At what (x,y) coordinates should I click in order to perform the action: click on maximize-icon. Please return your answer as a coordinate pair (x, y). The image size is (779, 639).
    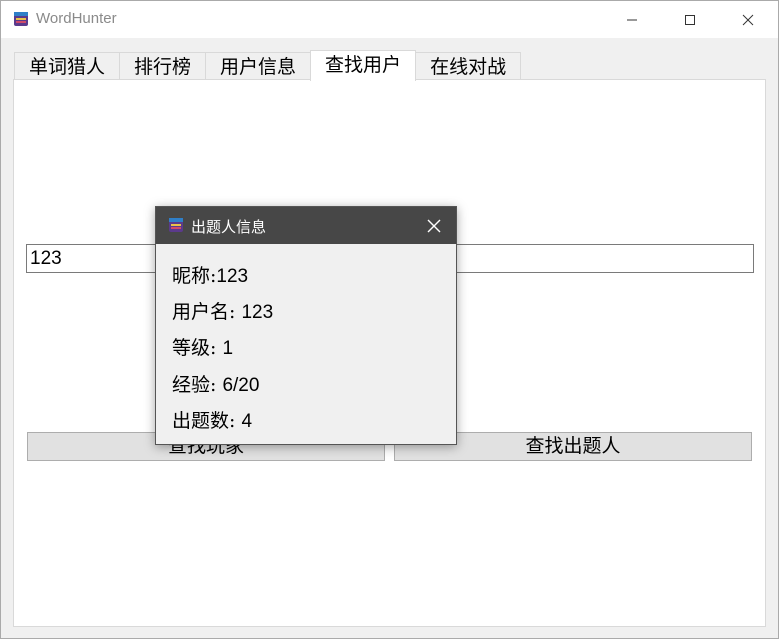
    Looking at the image, I should click on (690, 19).